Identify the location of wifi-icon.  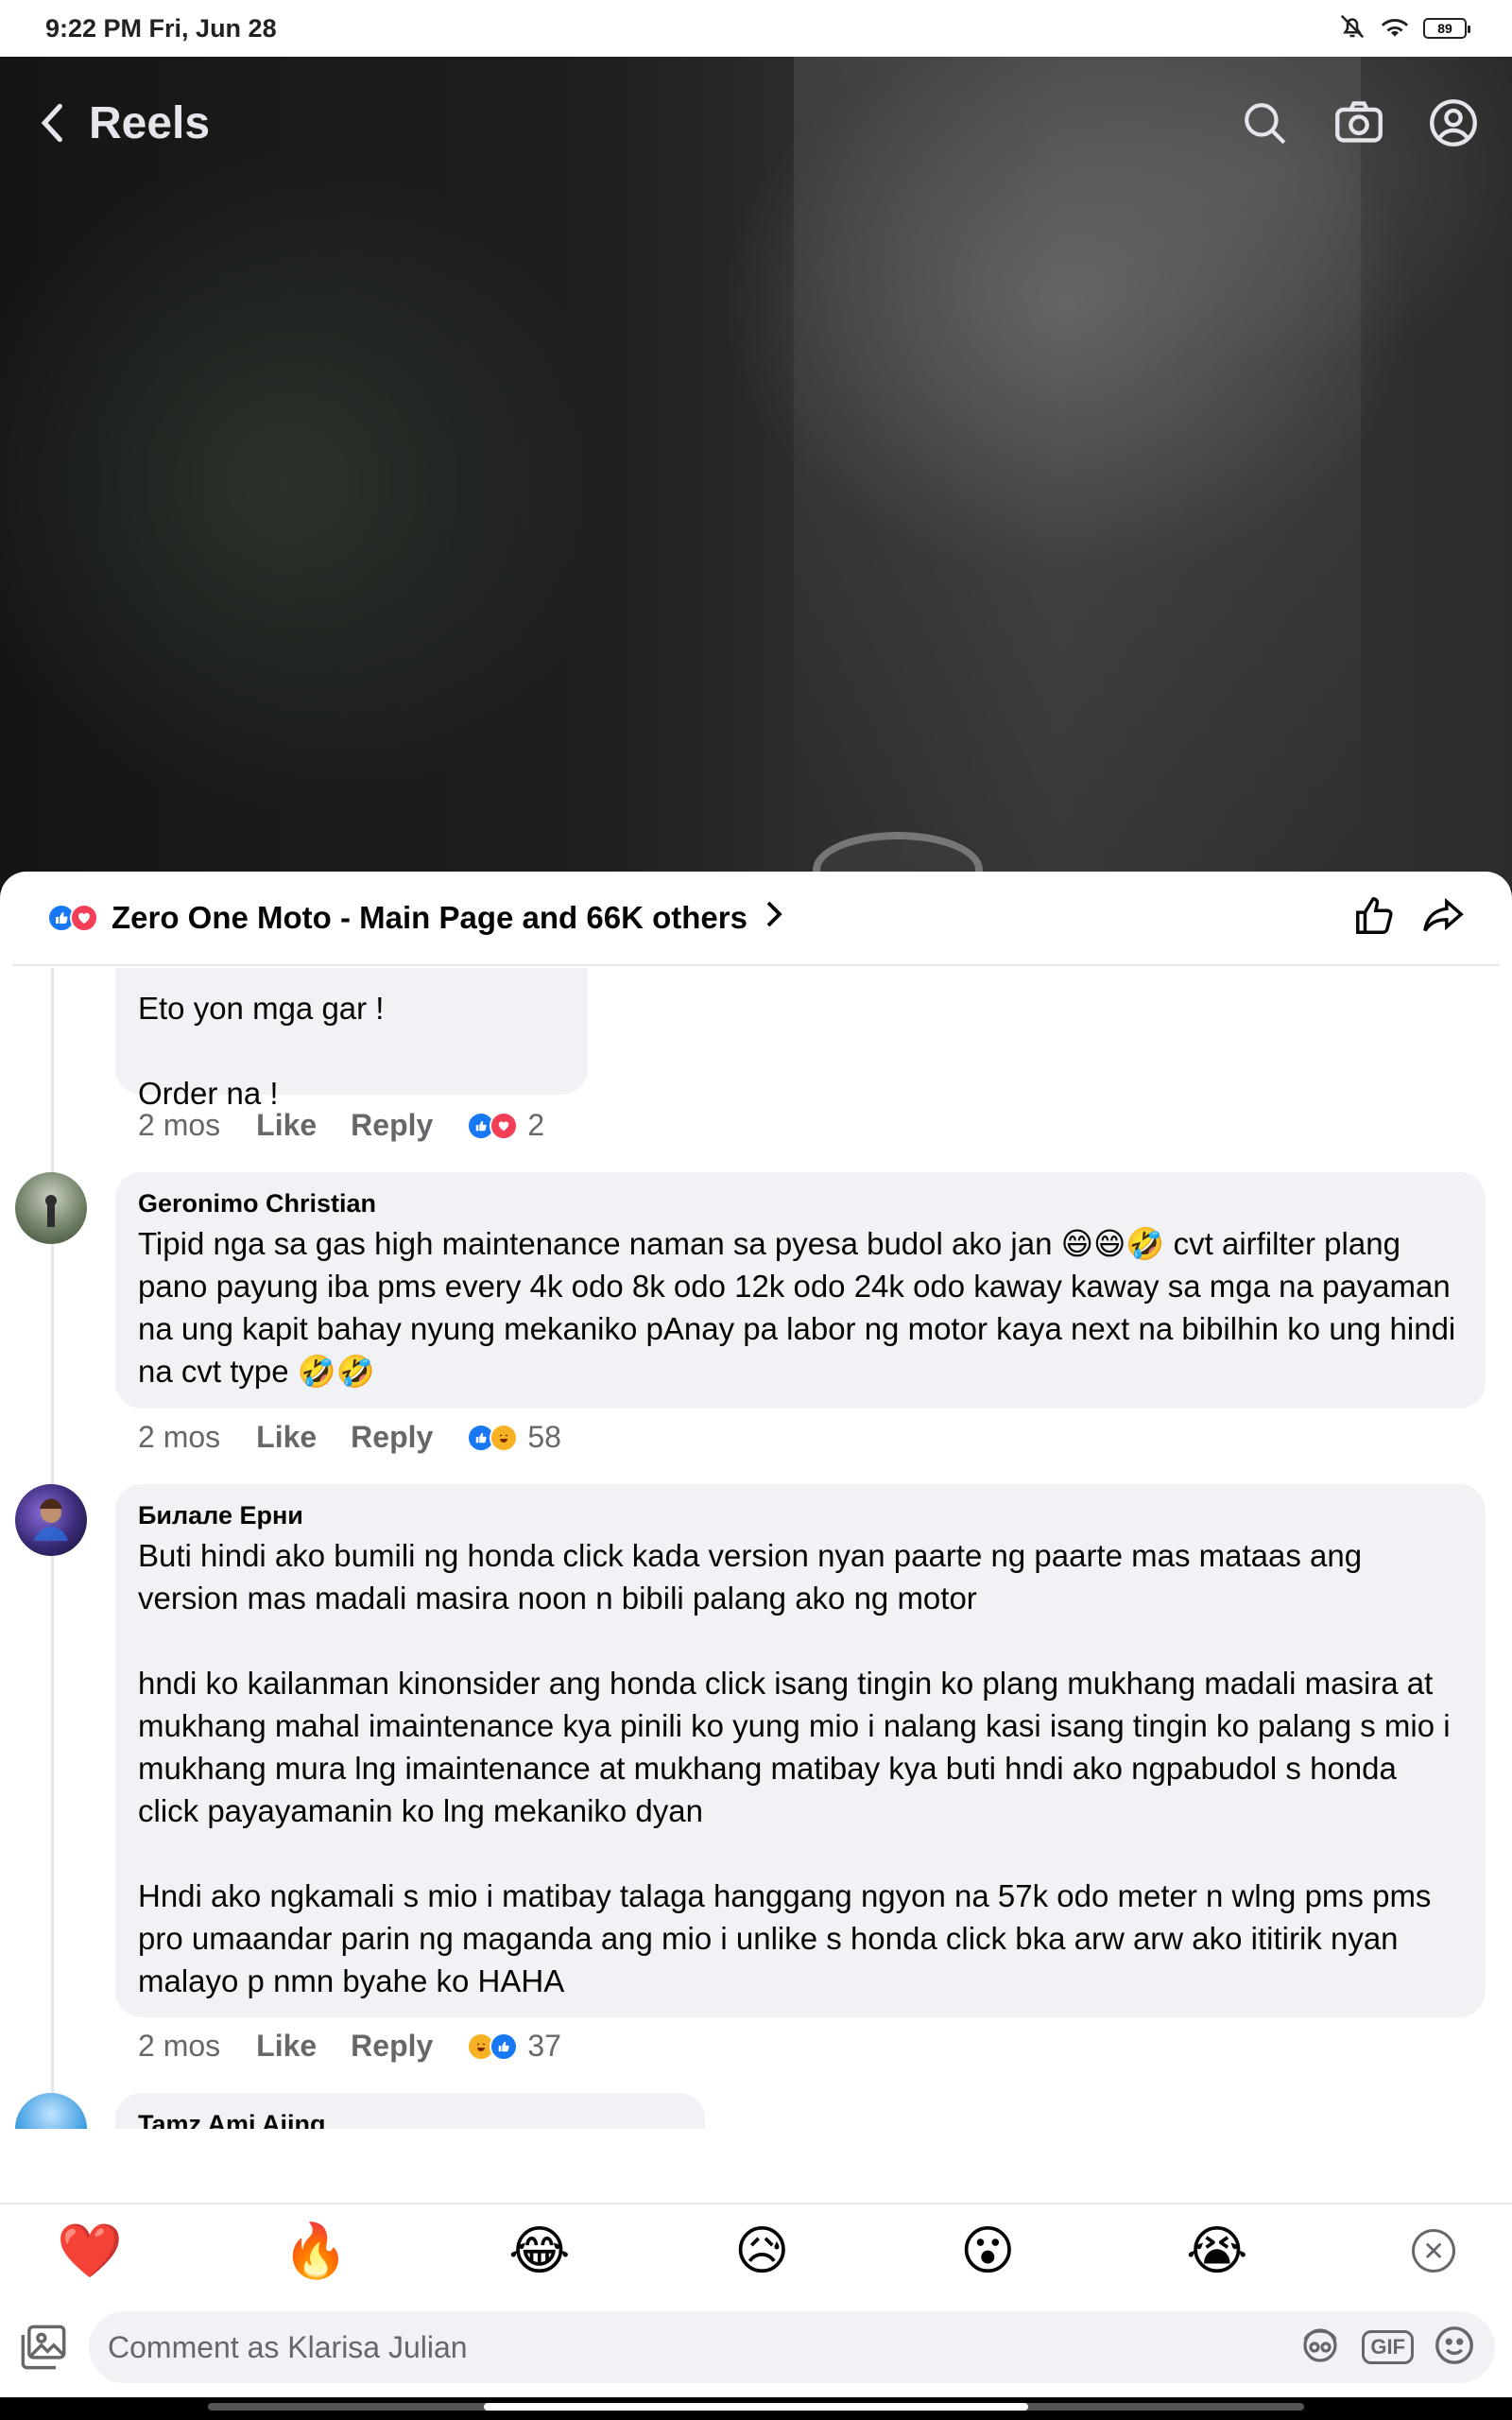
(1395, 28).